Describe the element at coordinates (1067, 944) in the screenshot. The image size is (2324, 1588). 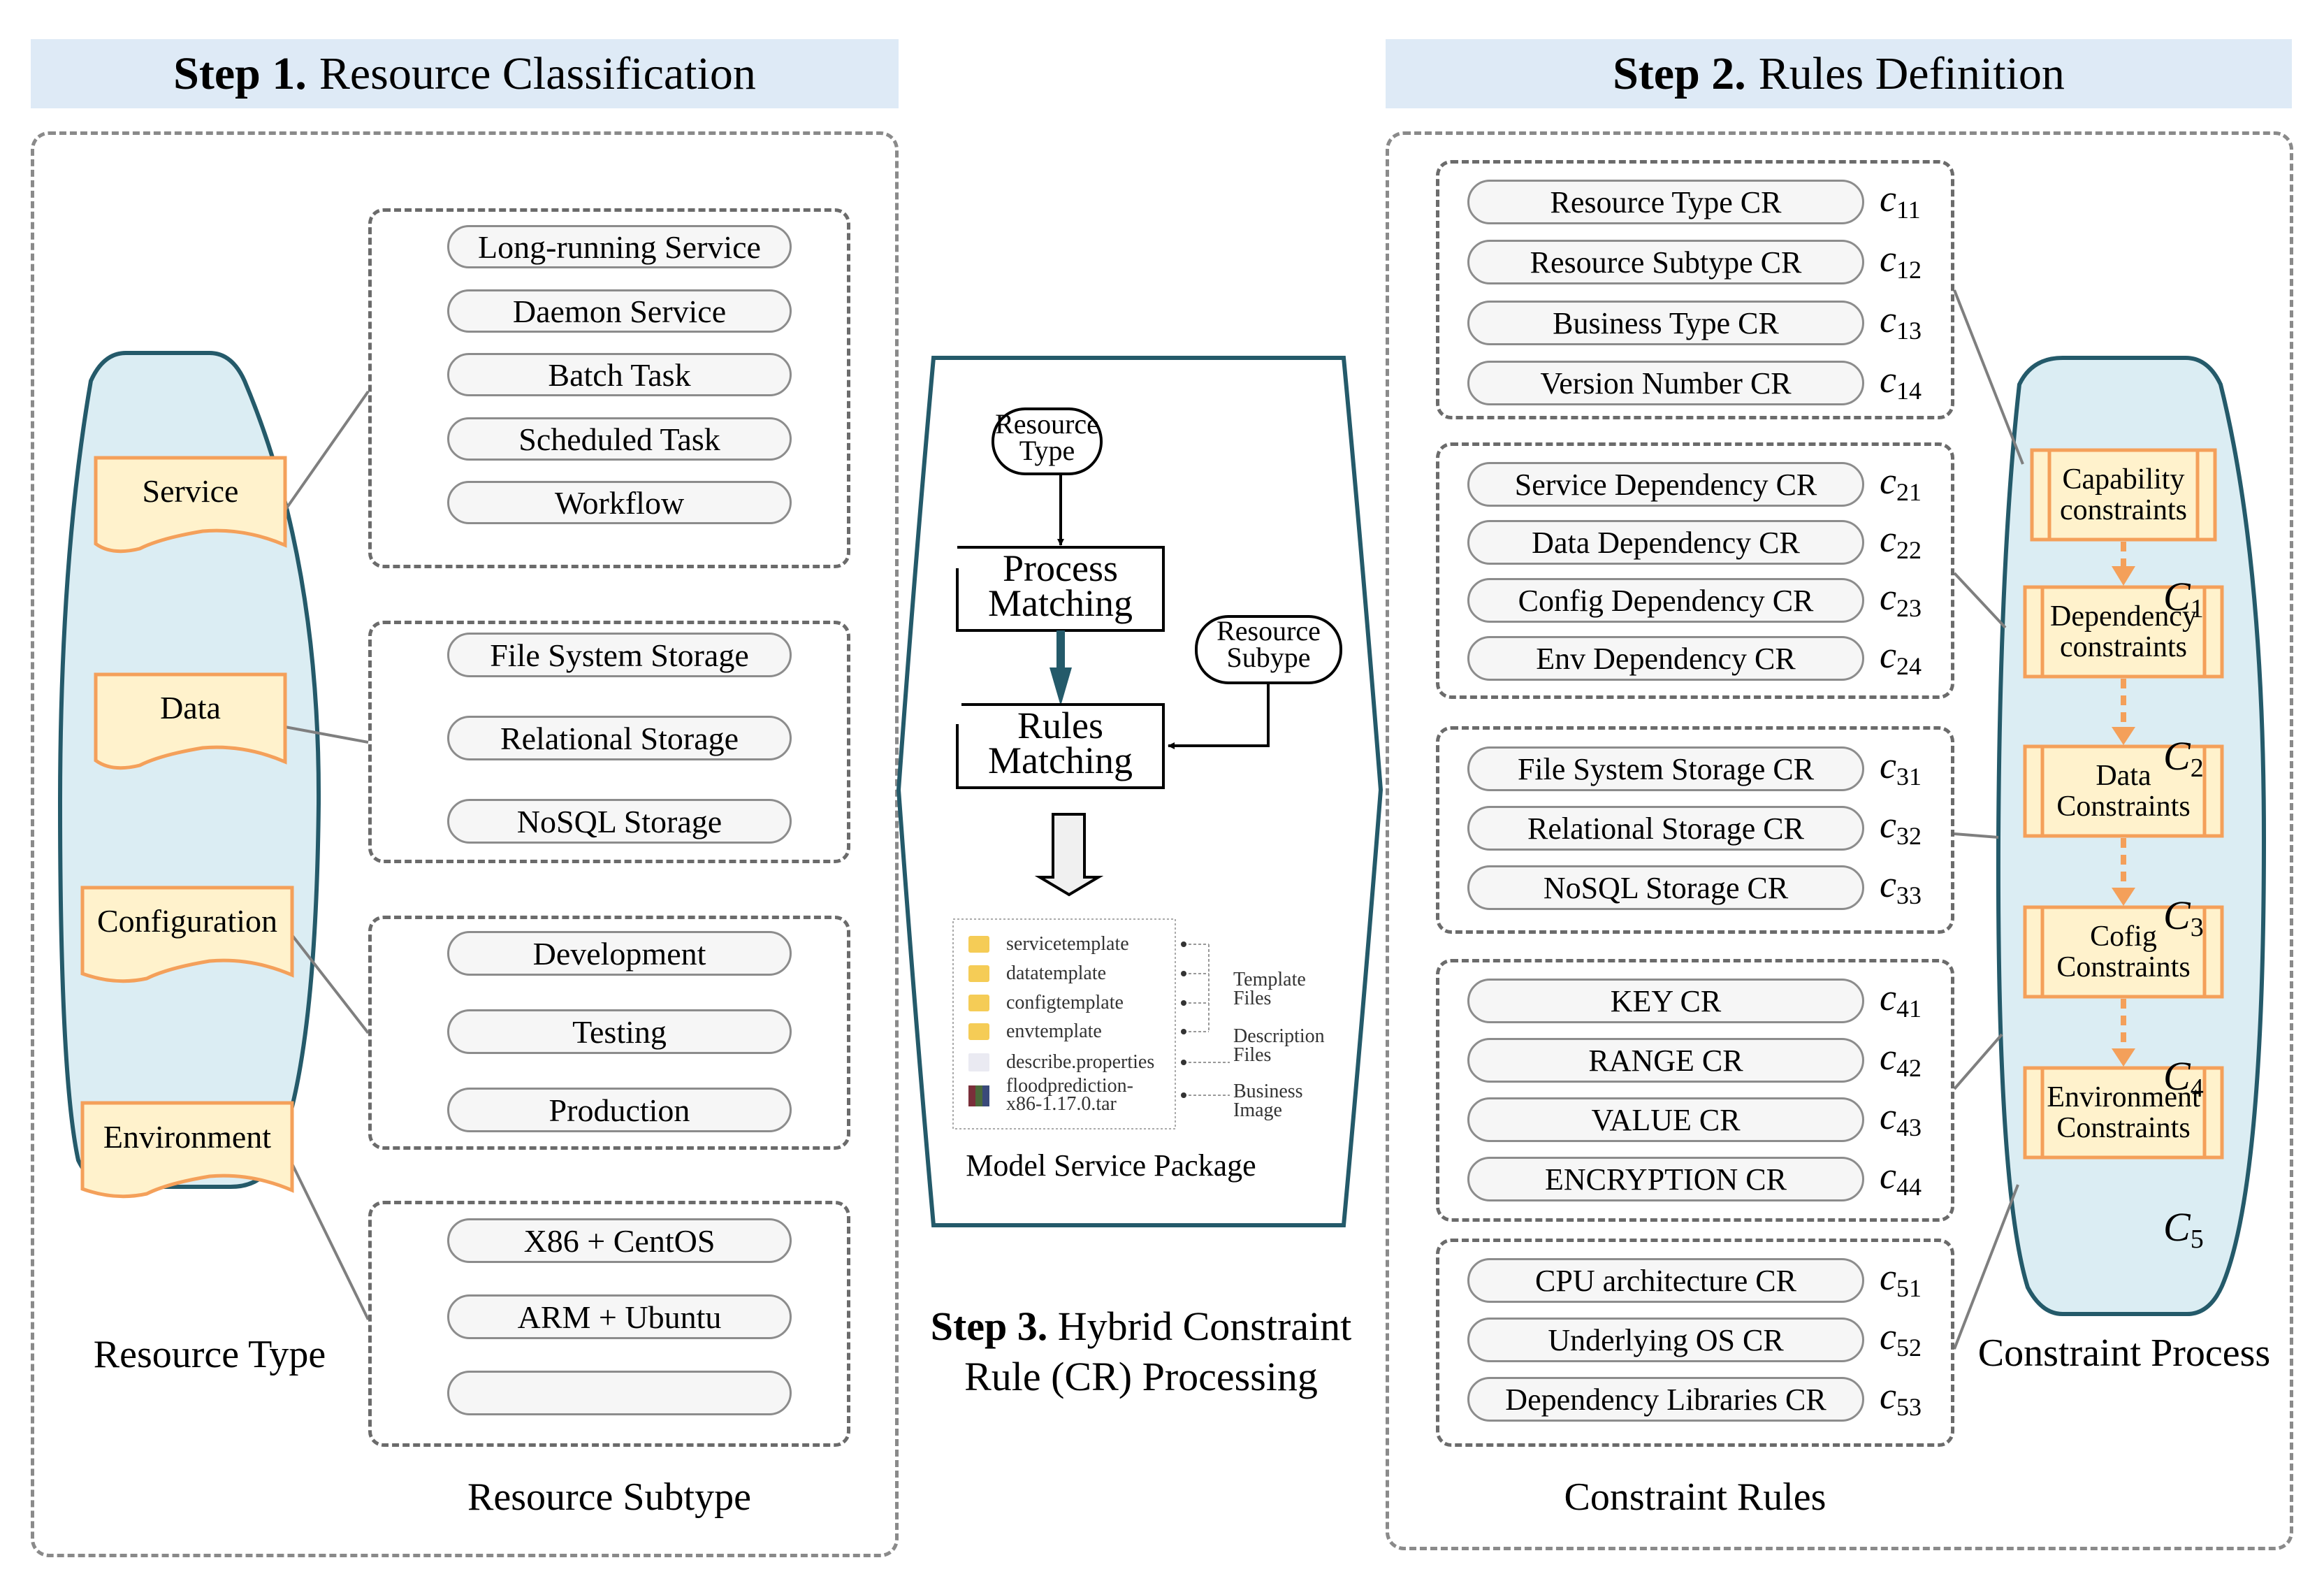
I see `package-item: servicetemplate` at that location.